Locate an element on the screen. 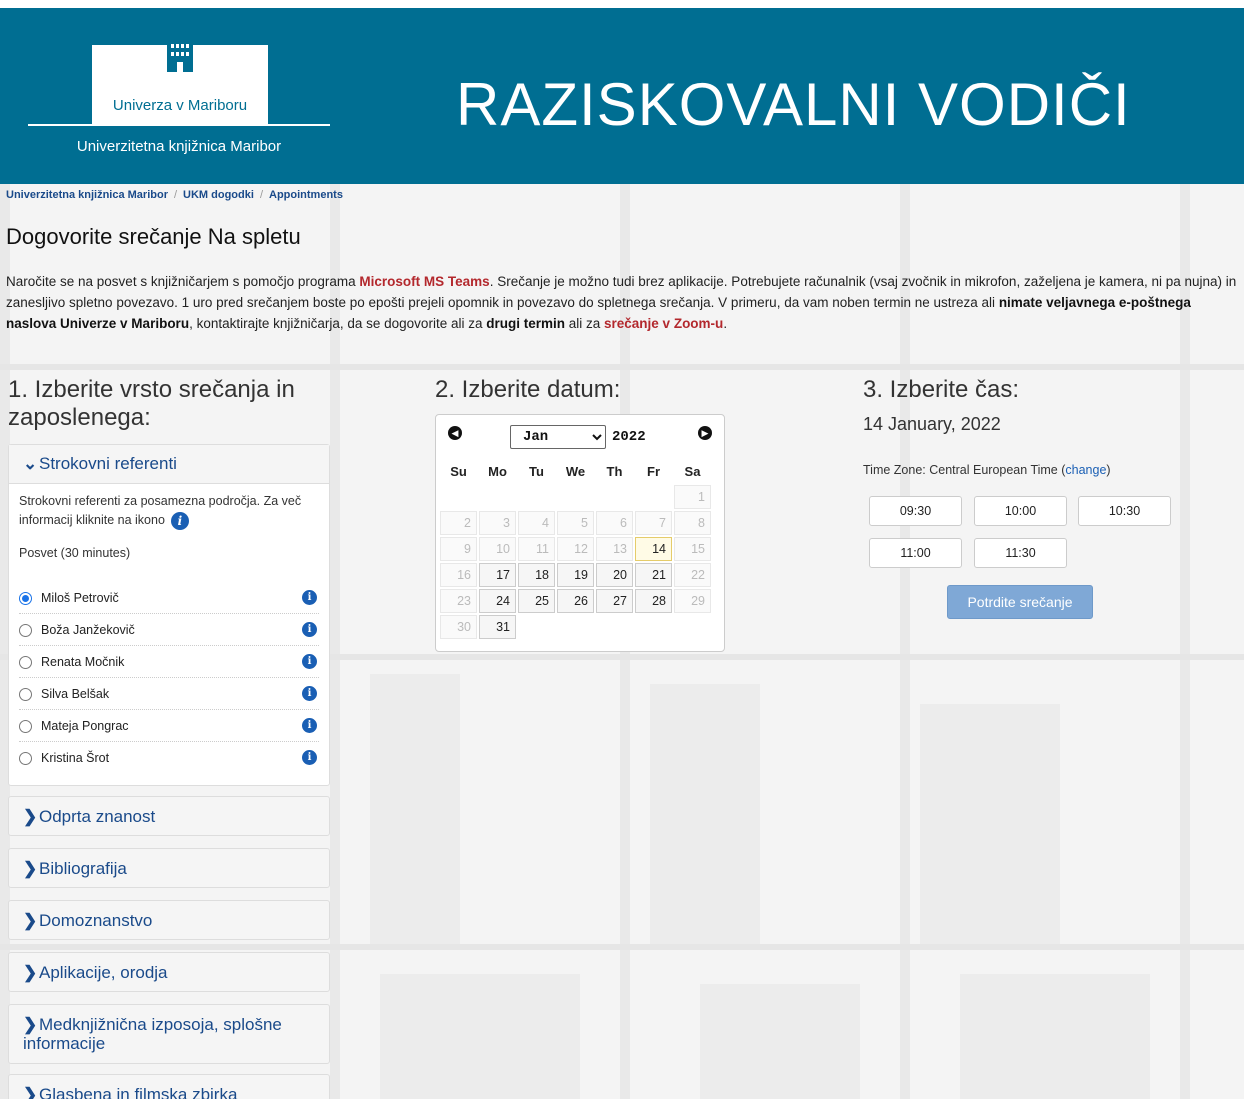 This screenshot has width=1244, height=1099. panel-title: Aplikacije, orodja is located at coordinates (103, 972).